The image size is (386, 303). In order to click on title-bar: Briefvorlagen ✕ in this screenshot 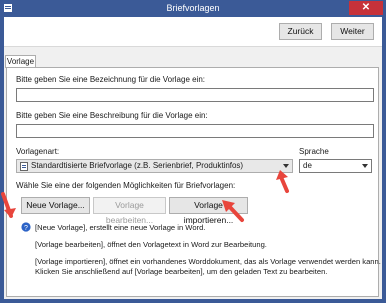, I will do `click(193, 8)`.